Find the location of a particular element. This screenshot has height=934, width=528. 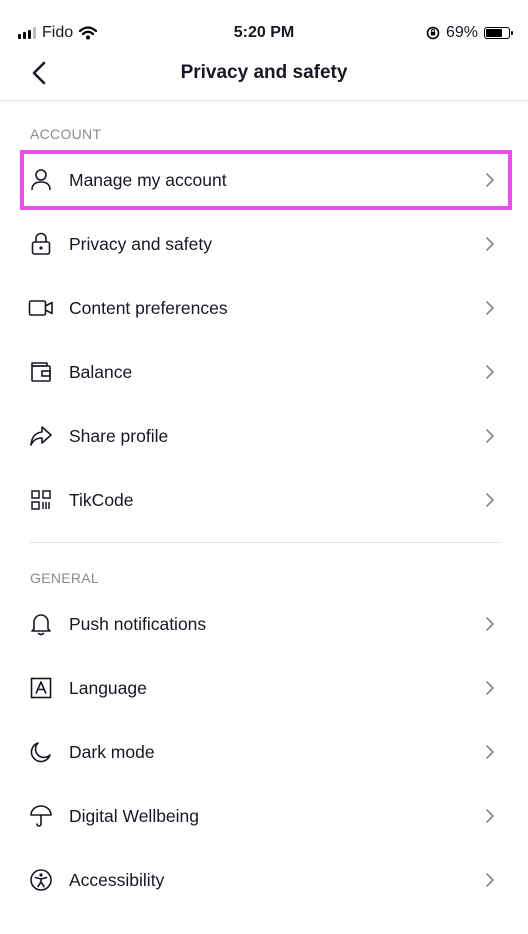

menu-item-label: Dark mode is located at coordinates (112, 751).